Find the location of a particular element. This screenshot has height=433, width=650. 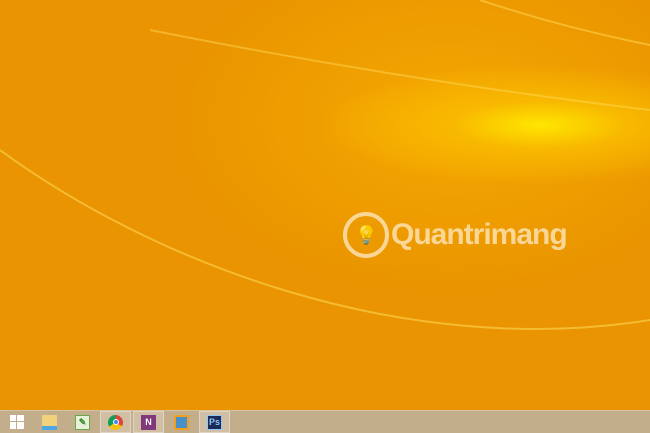

windows-logo-icon is located at coordinates (16, 422).